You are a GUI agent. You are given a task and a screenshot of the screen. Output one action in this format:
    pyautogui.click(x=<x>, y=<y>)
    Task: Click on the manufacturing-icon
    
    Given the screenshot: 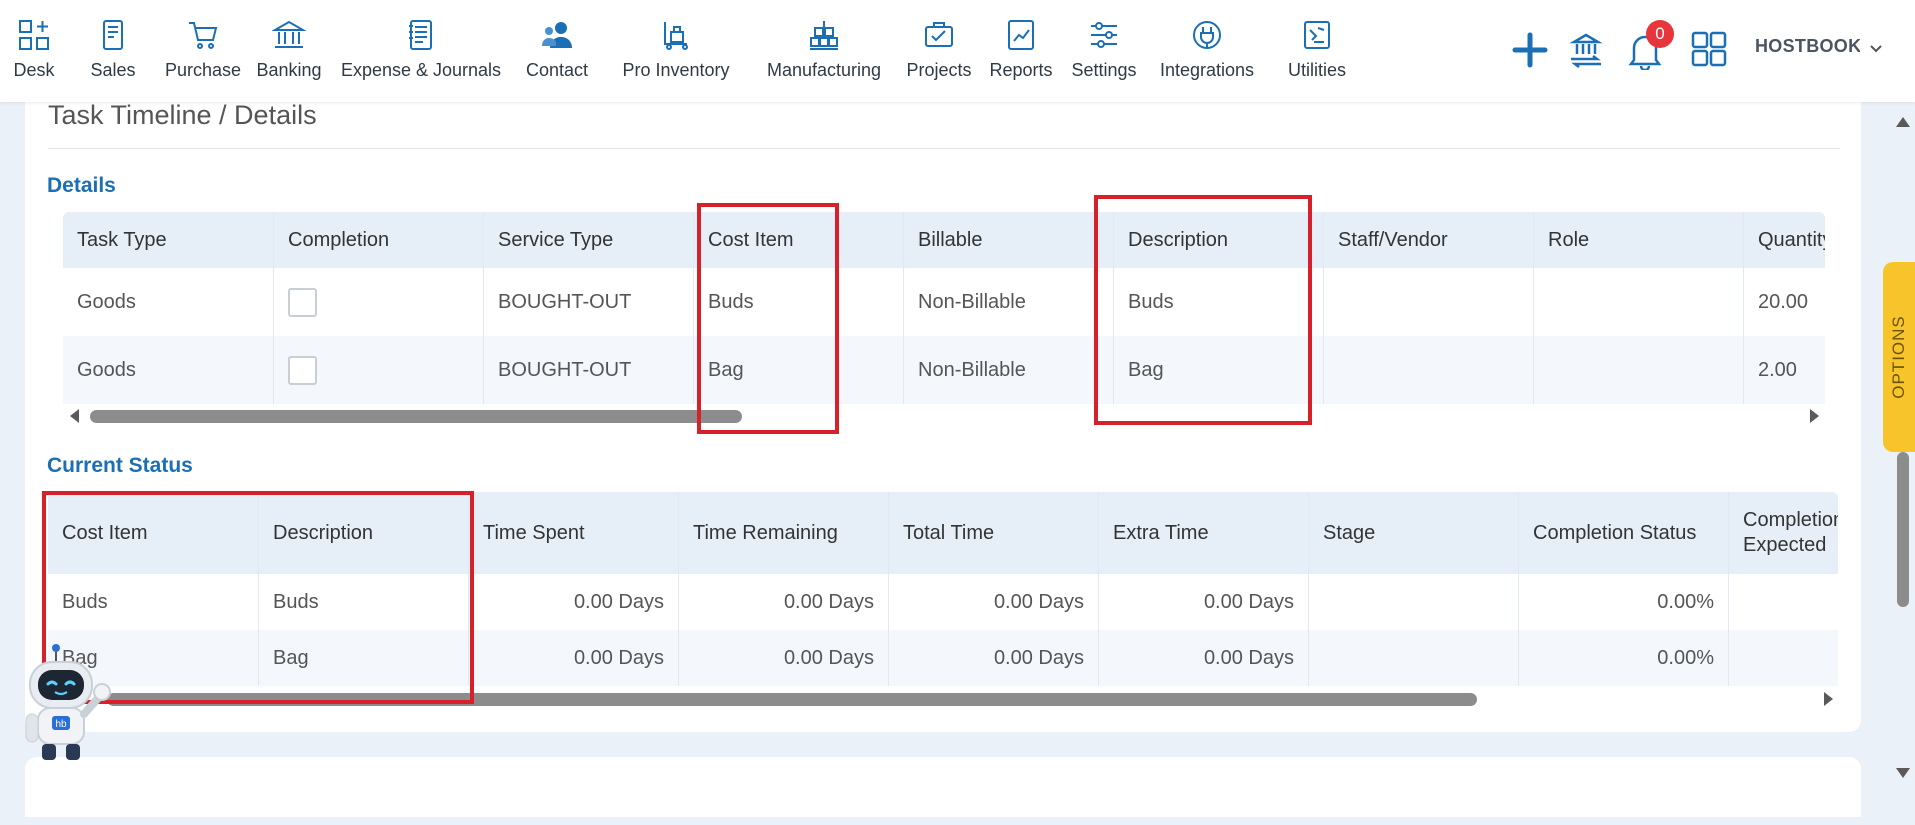 What is the action you would take?
    pyautogui.click(x=824, y=35)
    